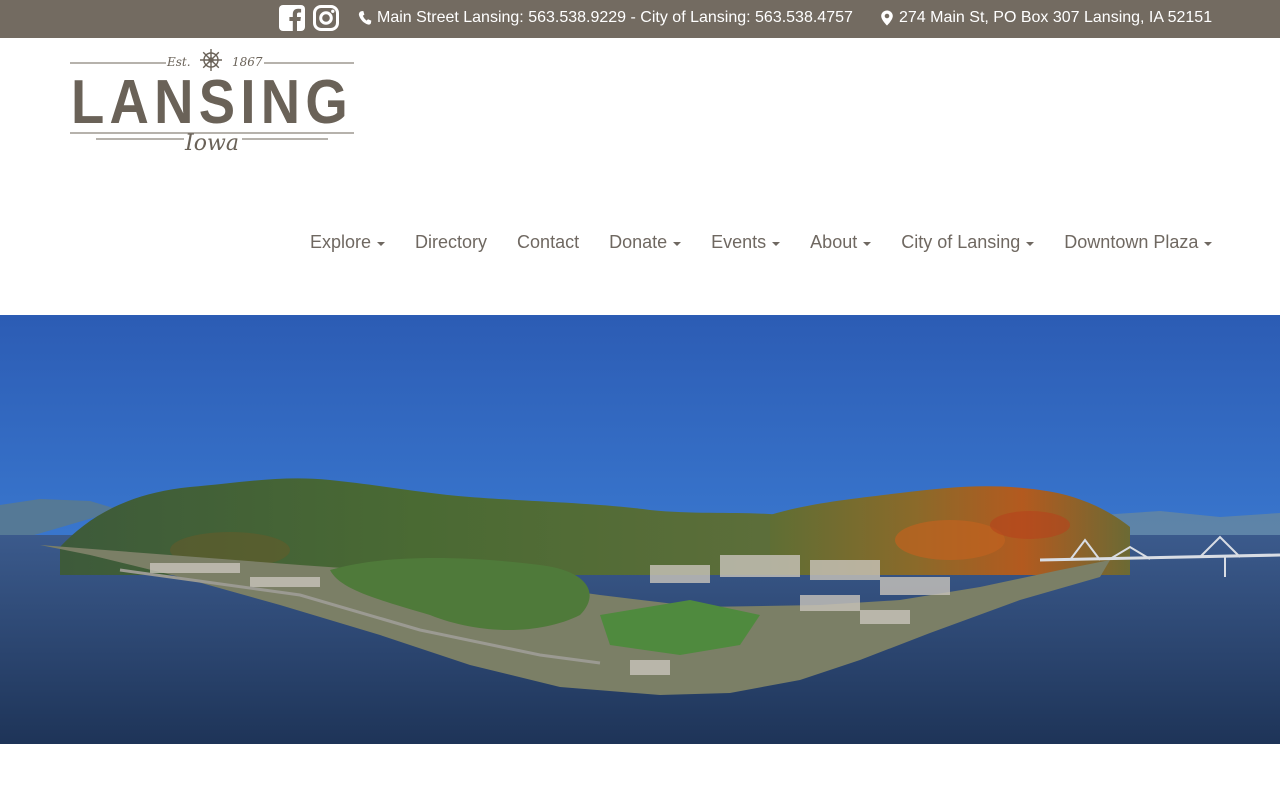 The image size is (1280, 800). I want to click on lansing-logo-graphic: Est. 1867 LANSING Iowa, so click(212, 102).